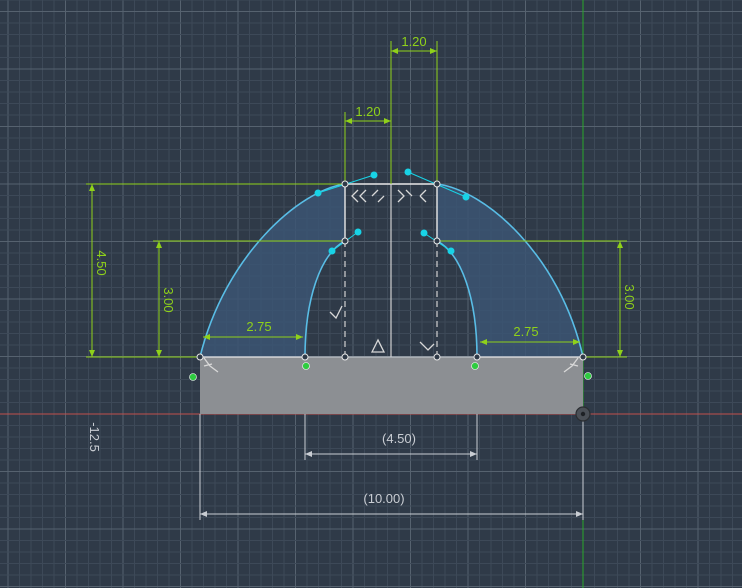  What do you see at coordinates (399, 438) in the screenshot?
I see `dim-reference-width: (4.50)` at bounding box center [399, 438].